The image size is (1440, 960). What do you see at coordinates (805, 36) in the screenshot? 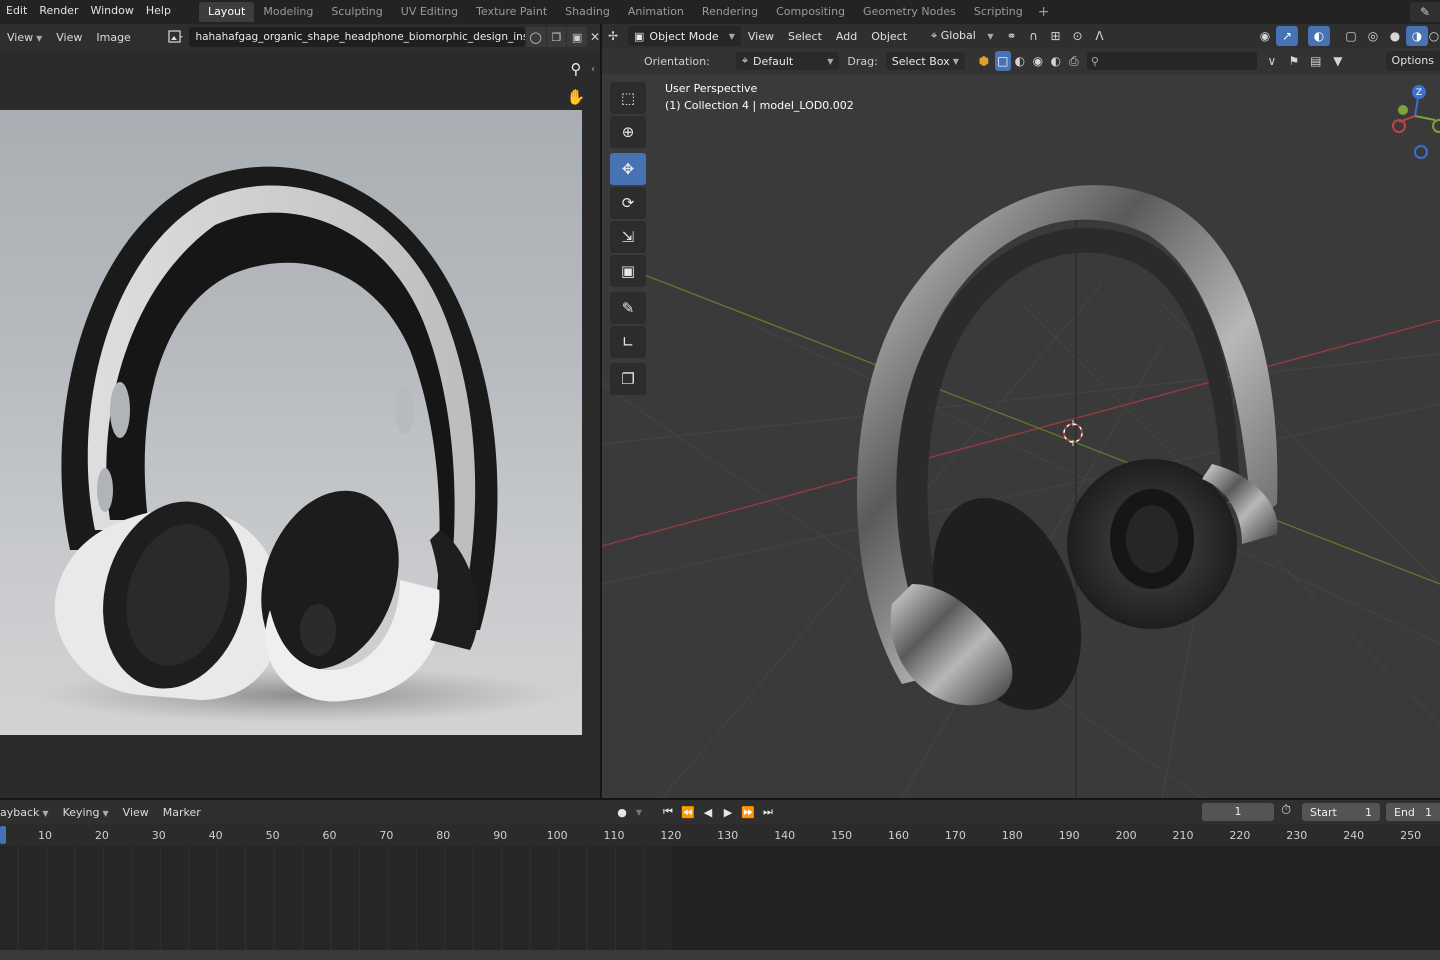
I see `viewport-select-menu: Select` at bounding box center [805, 36].